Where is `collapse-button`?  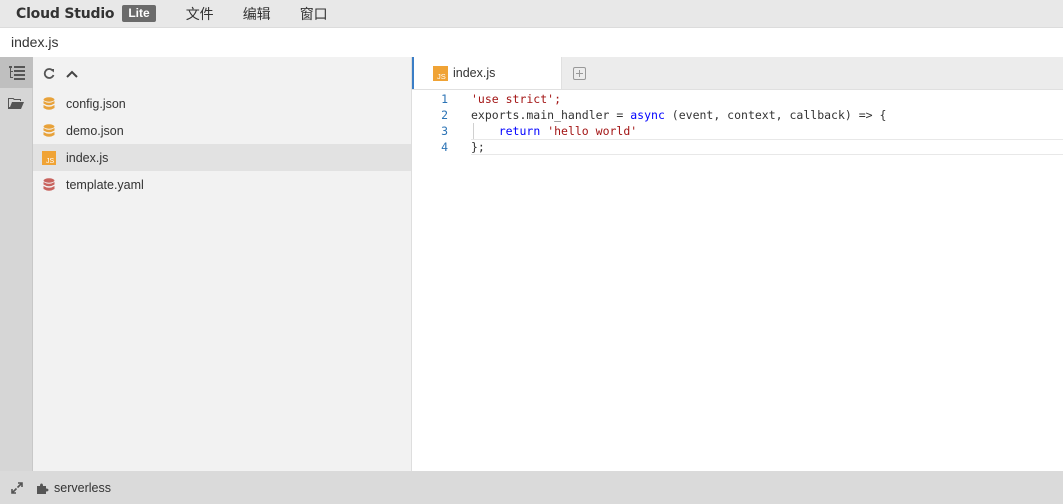 collapse-button is located at coordinates (72, 74).